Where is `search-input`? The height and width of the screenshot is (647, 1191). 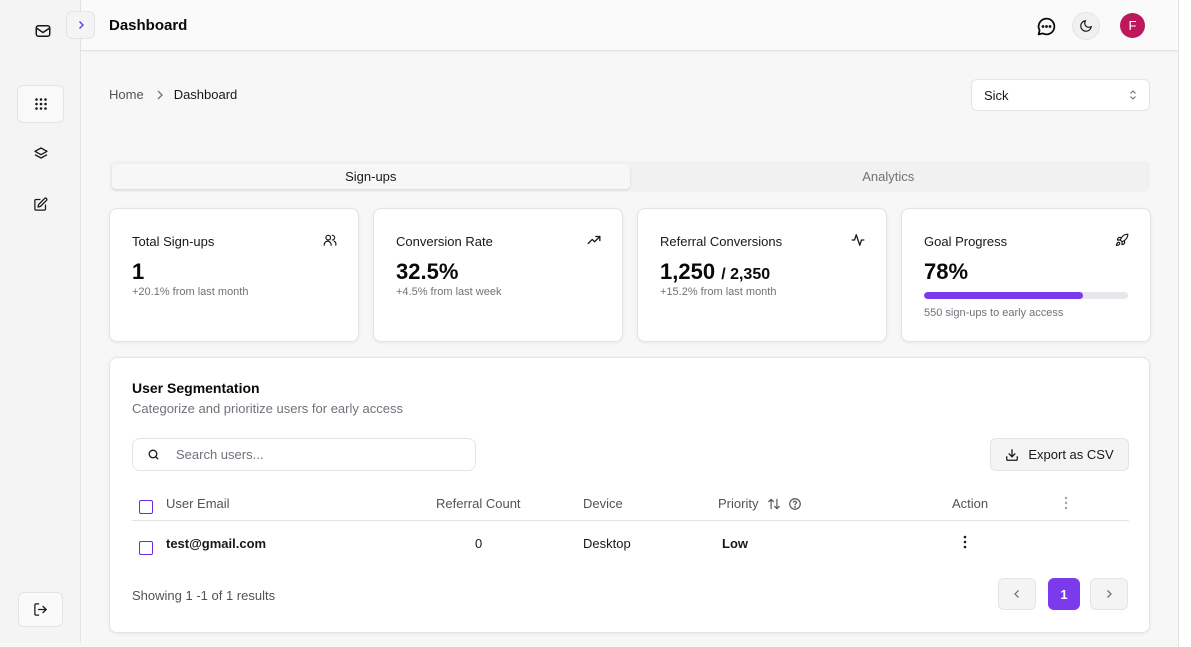 search-input is located at coordinates (316, 454).